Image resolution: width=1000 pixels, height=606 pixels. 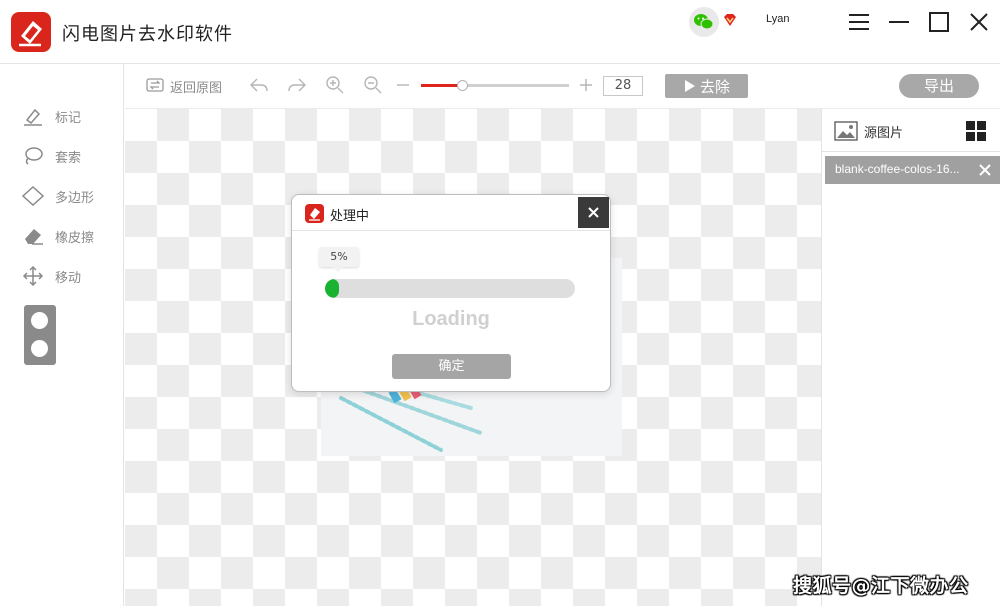 What do you see at coordinates (859, 22) in the screenshot?
I see `menu-icon` at bounding box center [859, 22].